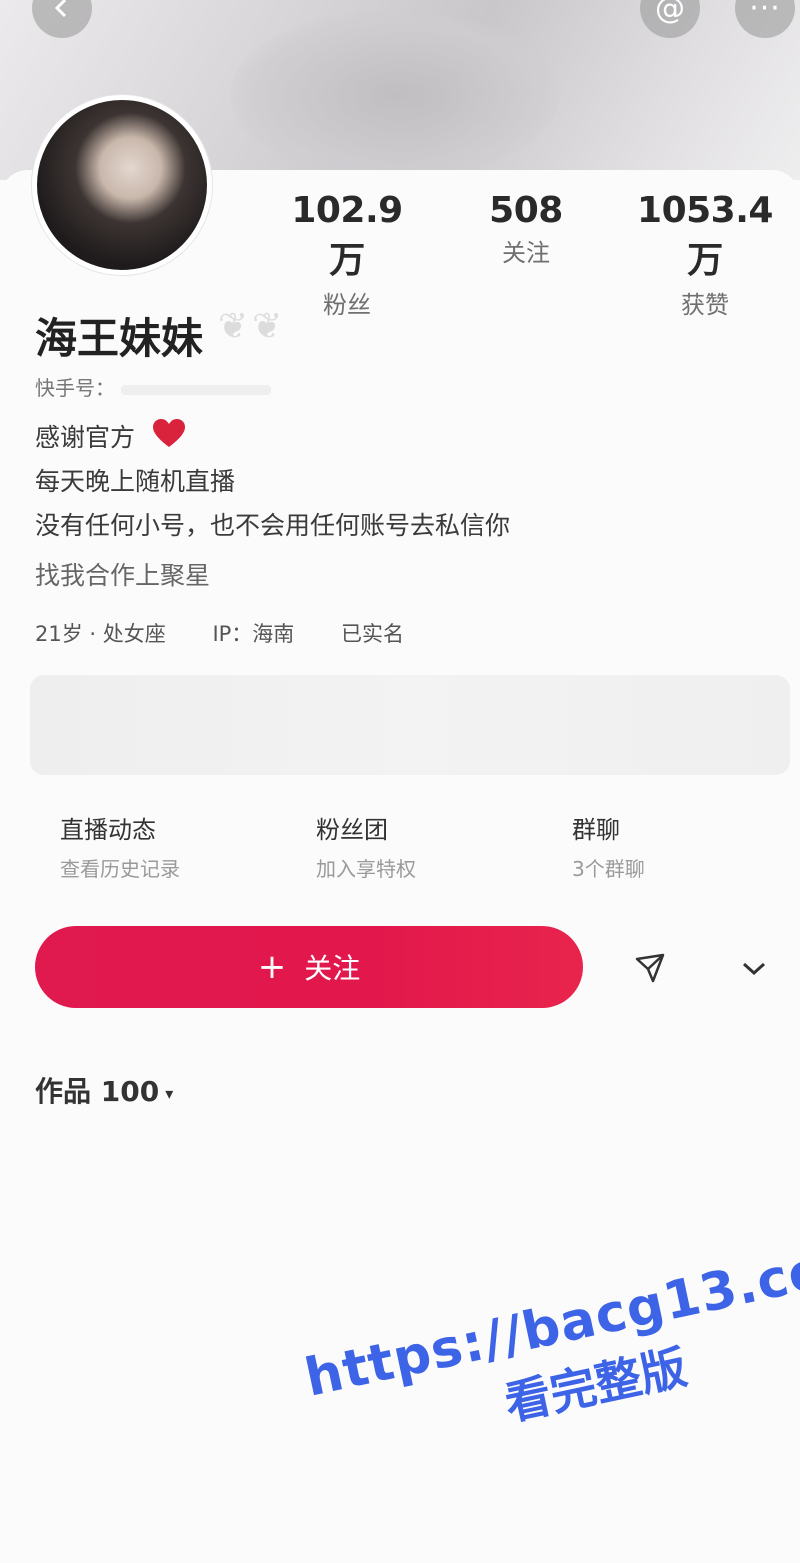 The width and height of the screenshot is (800, 1563). Describe the element at coordinates (273, 525) in the screenshot. I see `bio-line-3: 没有任何小号，也不会用任何账号去私信你` at that location.